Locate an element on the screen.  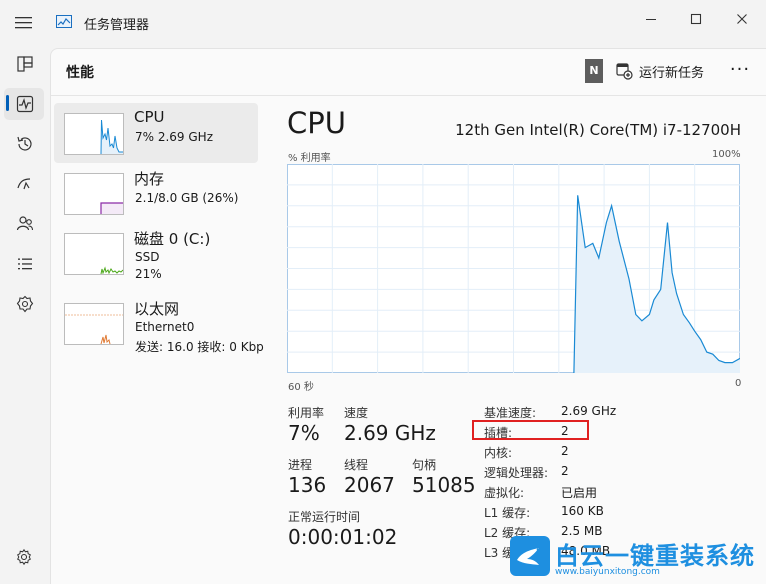
startup-icon is located at coordinates (25, 184).